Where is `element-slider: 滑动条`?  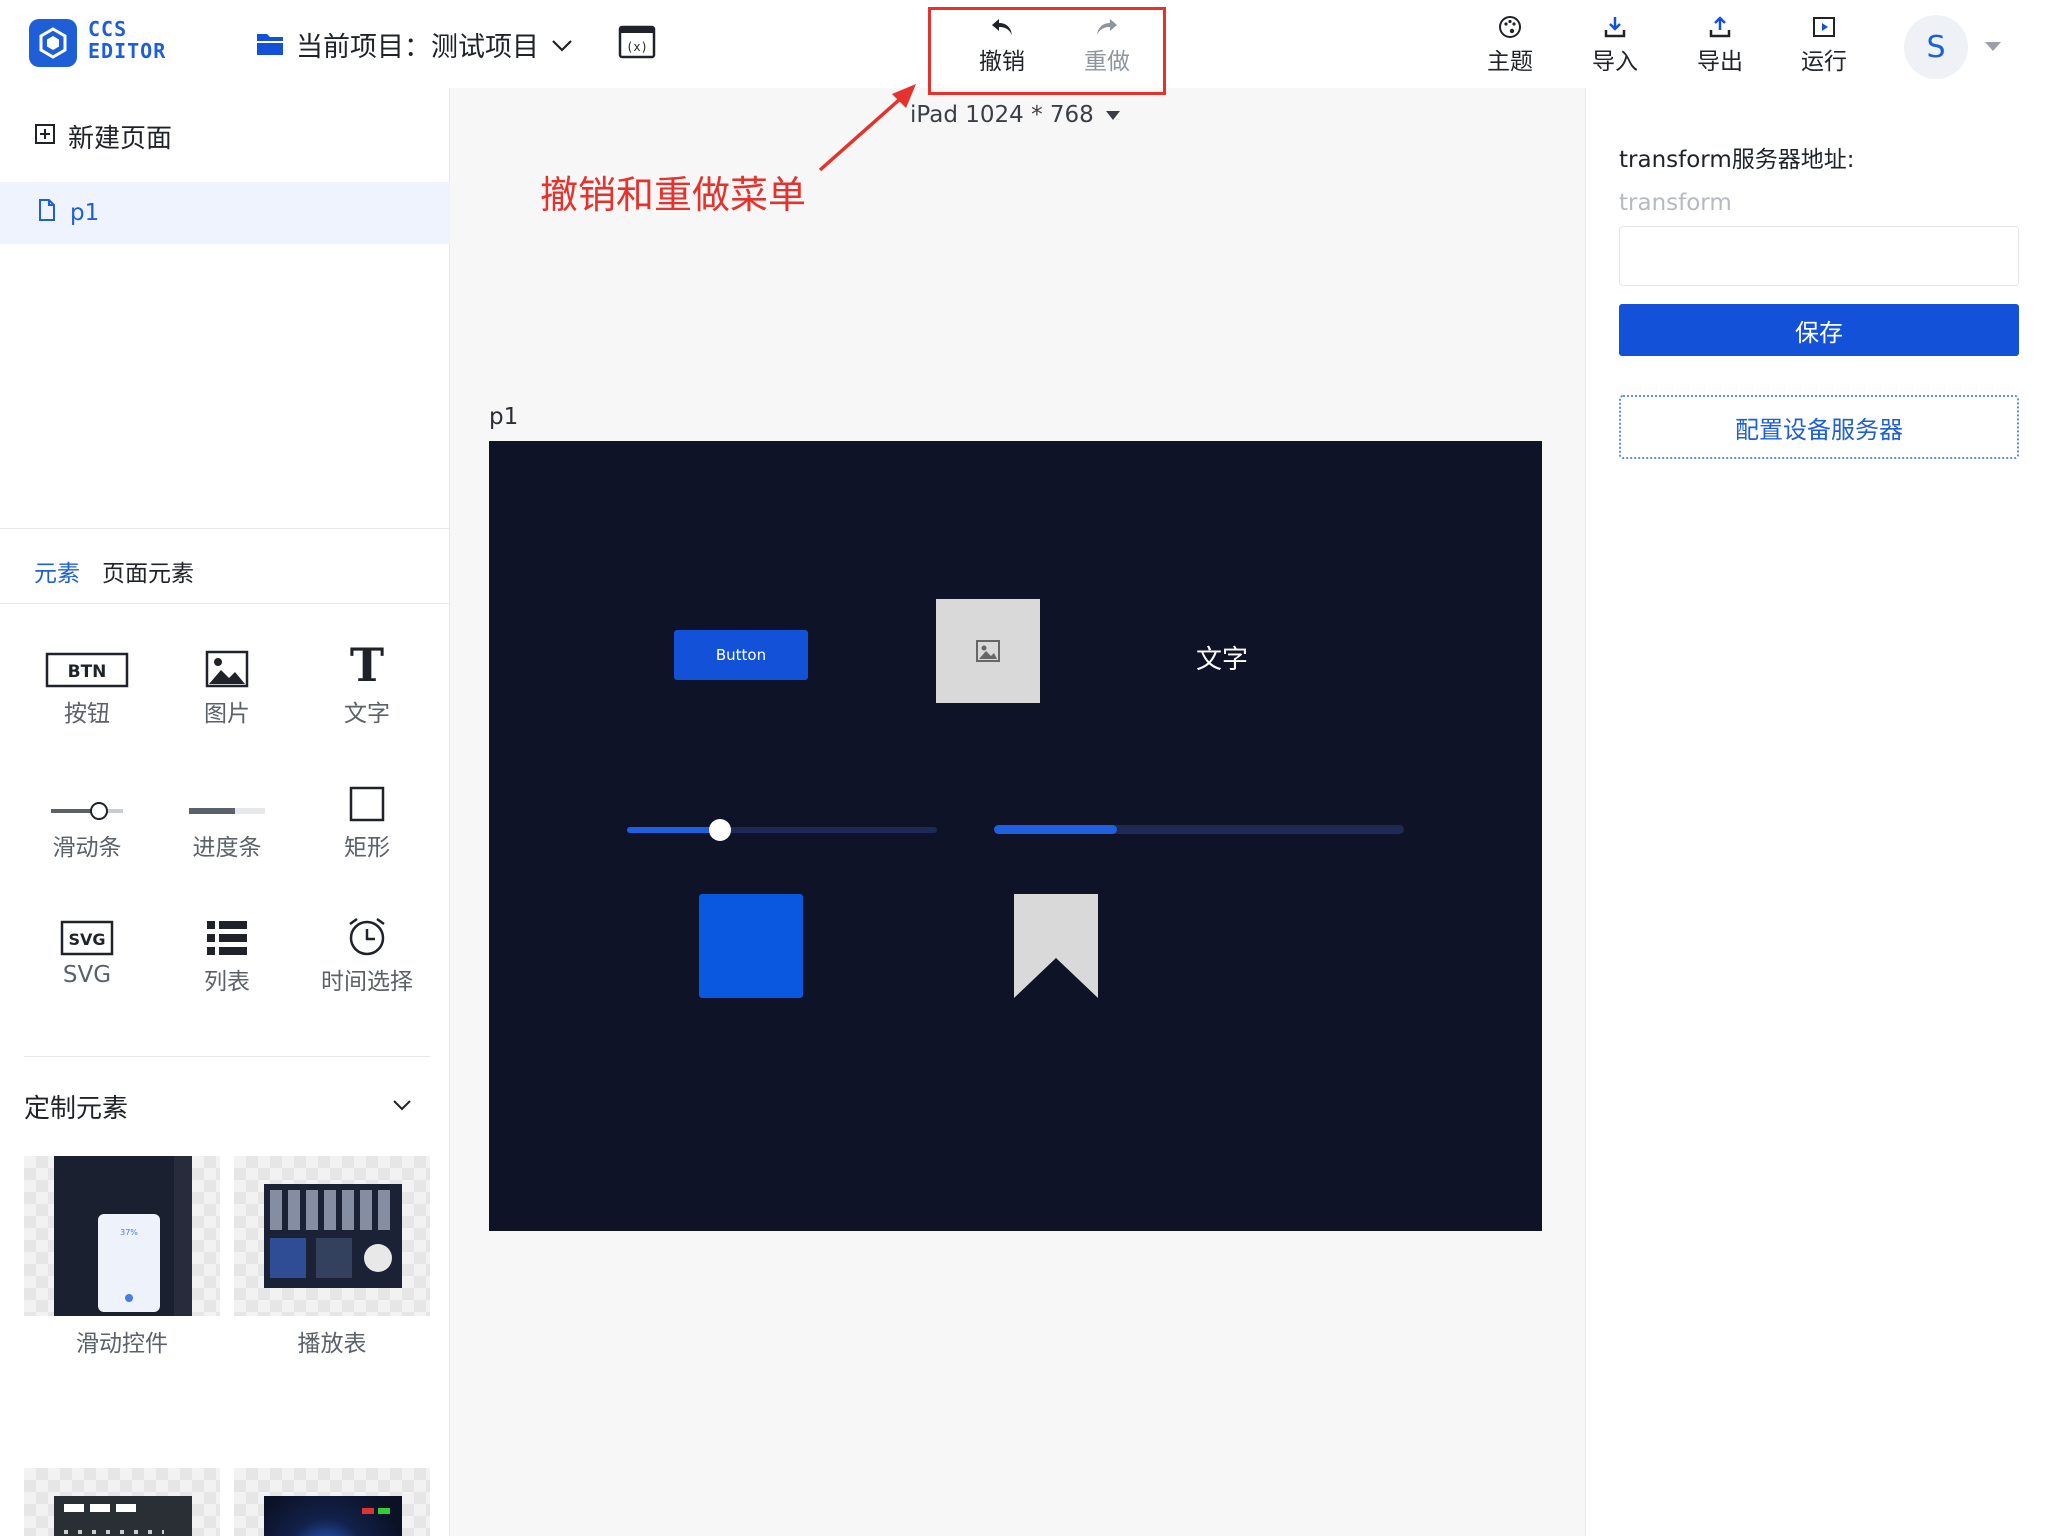 element-slider: 滑动条 is located at coordinates (87, 816).